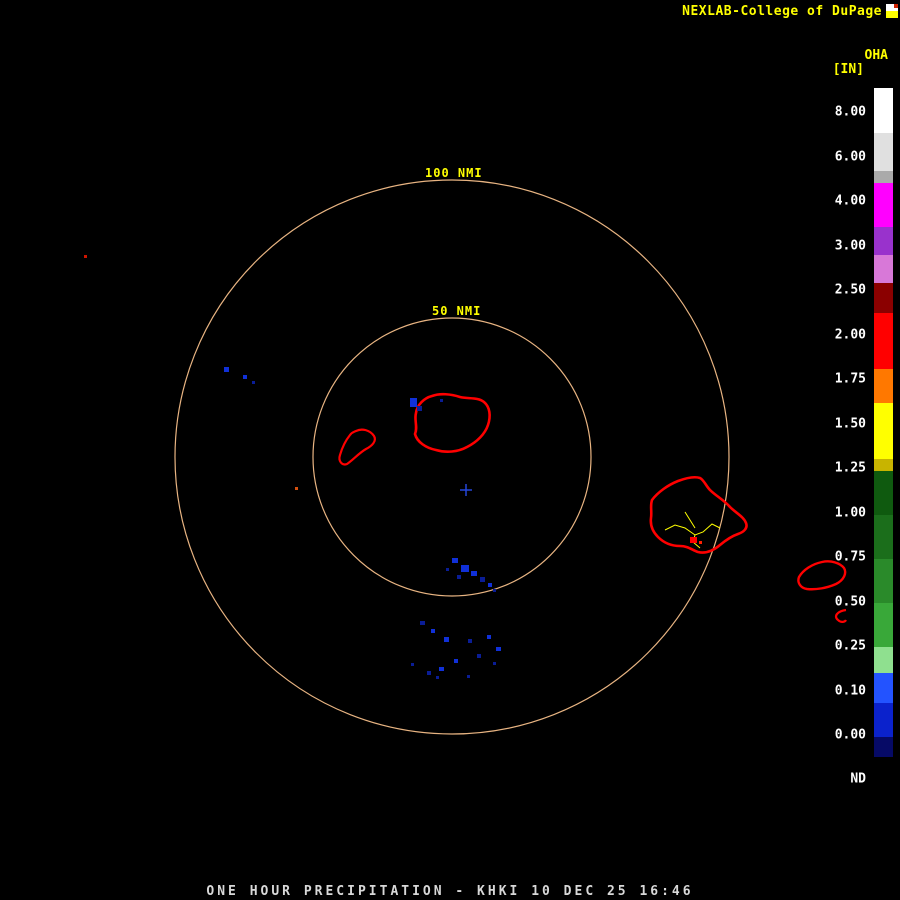 The image size is (900, 900). What do you see at coordinates (456, 311) in the screenshot?
I see `ring-label-50nmi: 50 NMI` at bounding box center [456, 311].